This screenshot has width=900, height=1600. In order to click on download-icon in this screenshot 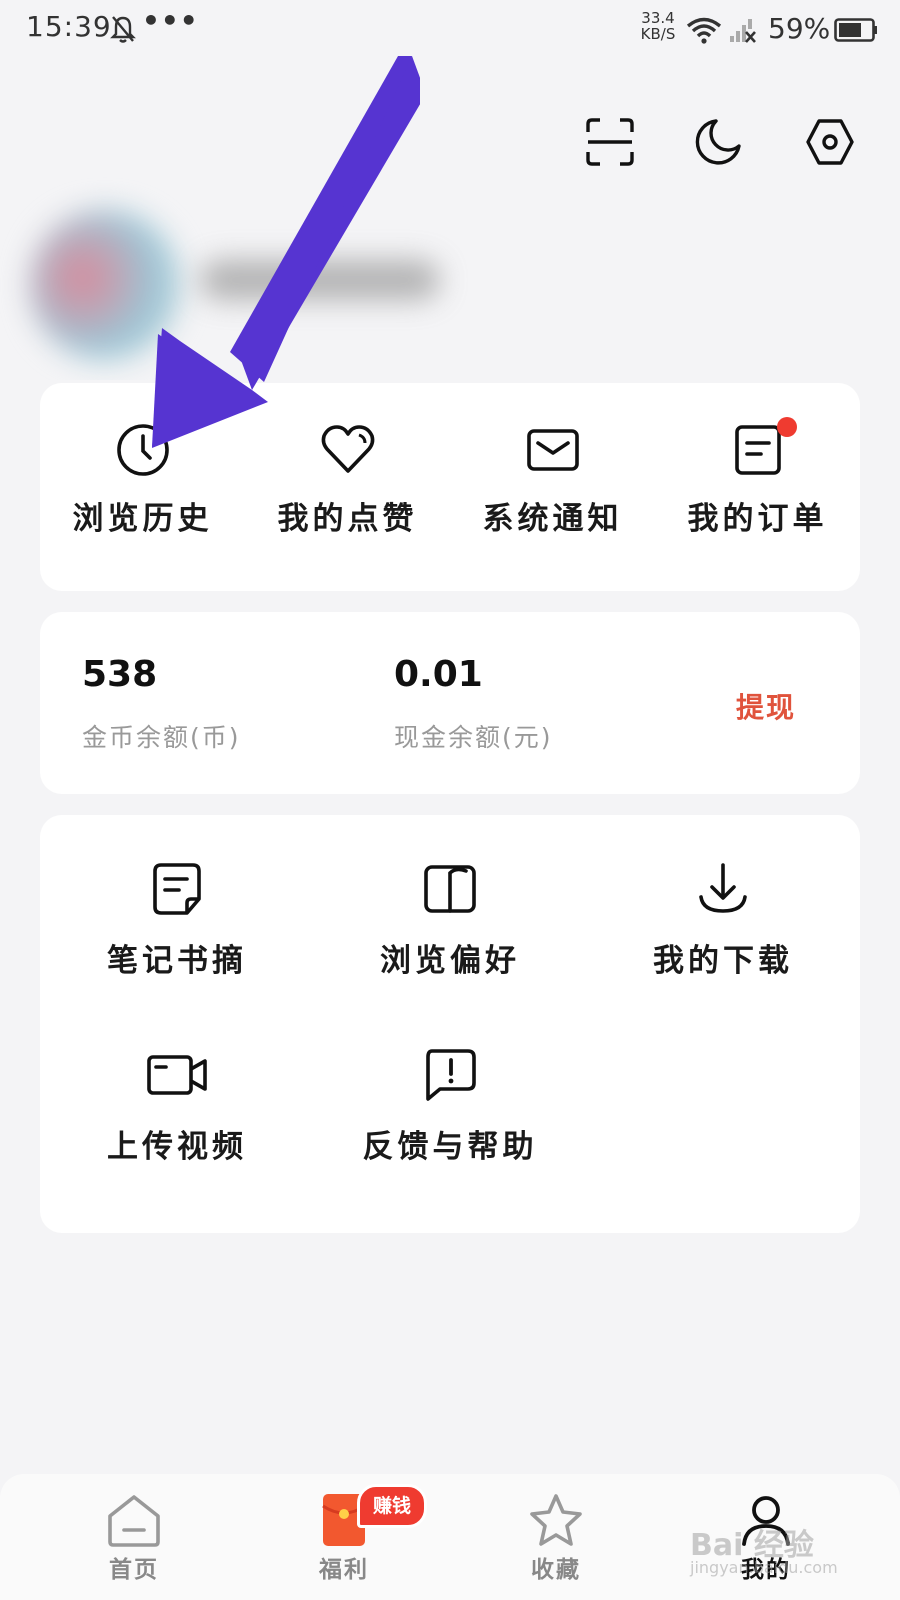, I will do `click(723, 888)`.